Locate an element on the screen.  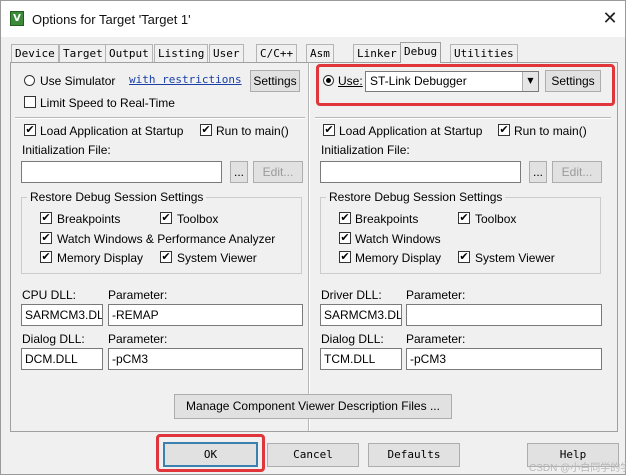
right-system-viewer-label: System Viewer is located at coordinates (515, 258).